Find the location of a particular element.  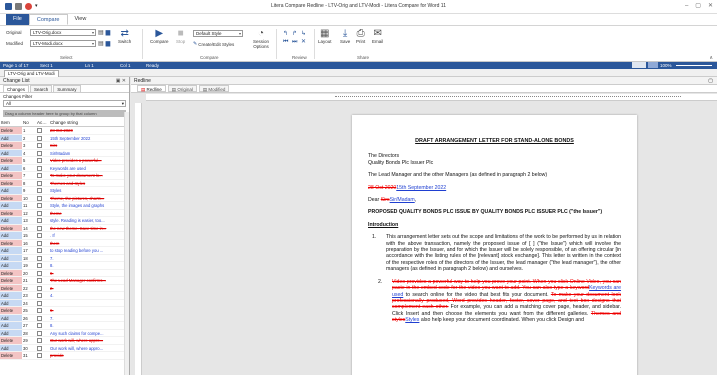

browse-modified-icon: ▤ is located at coordinates (101, 43).